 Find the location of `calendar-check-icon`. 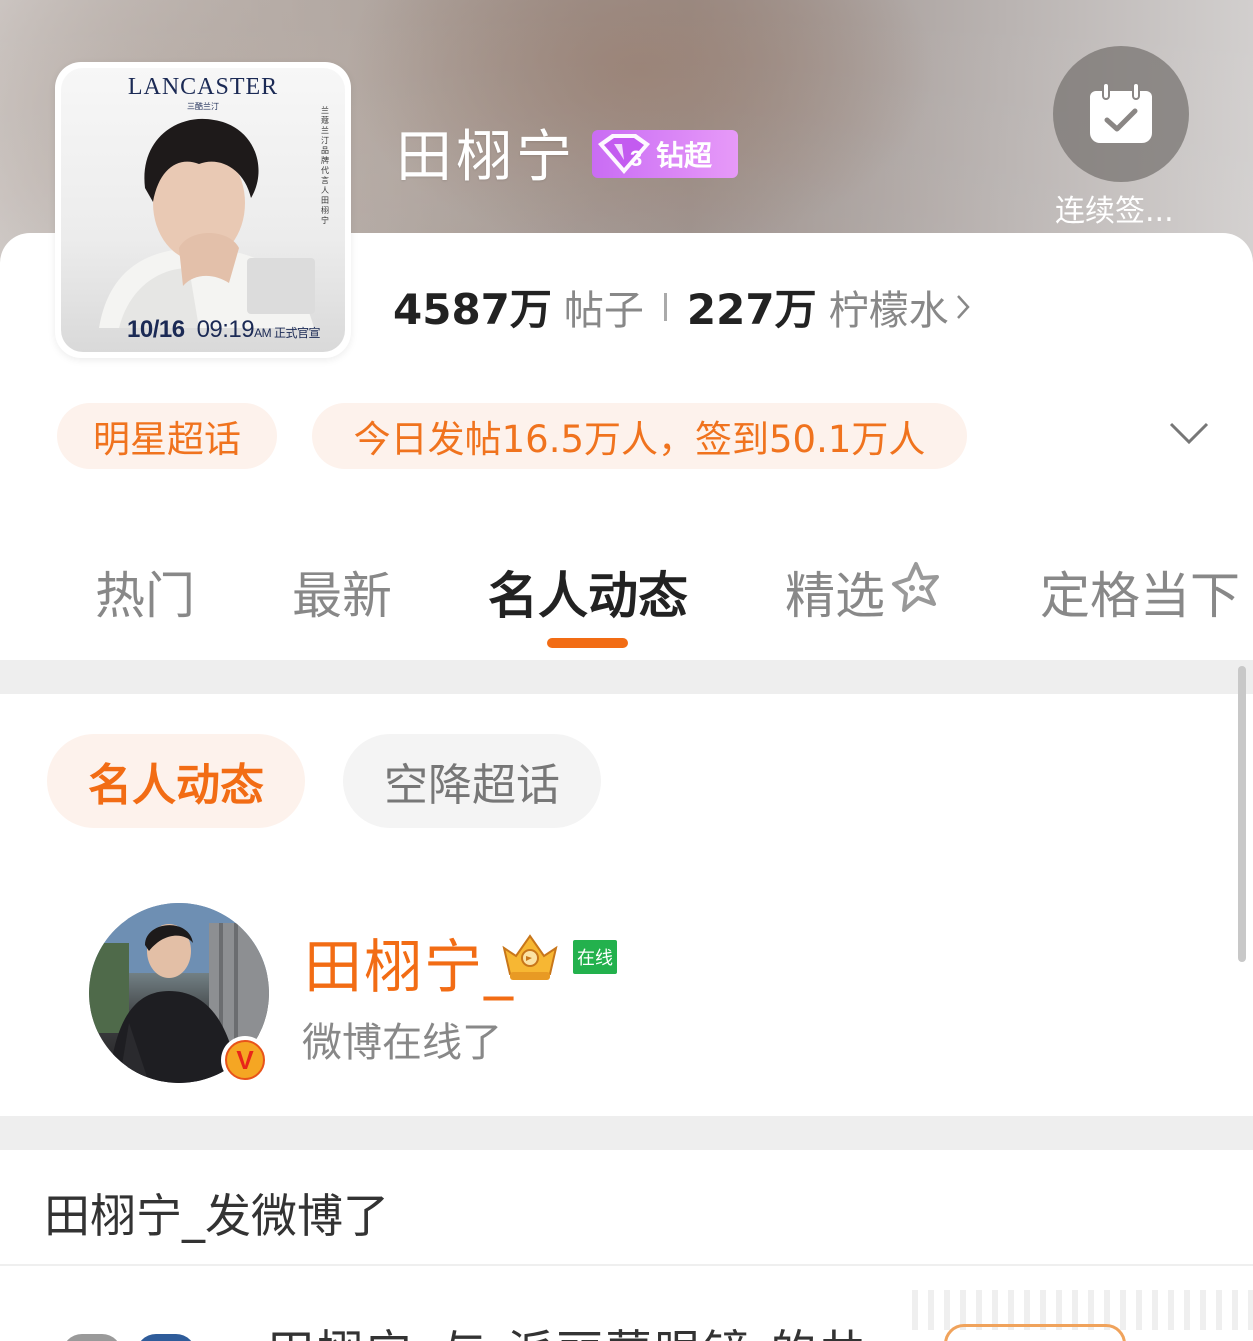

calendar-check-icon is located at coordinates (1121, 112).